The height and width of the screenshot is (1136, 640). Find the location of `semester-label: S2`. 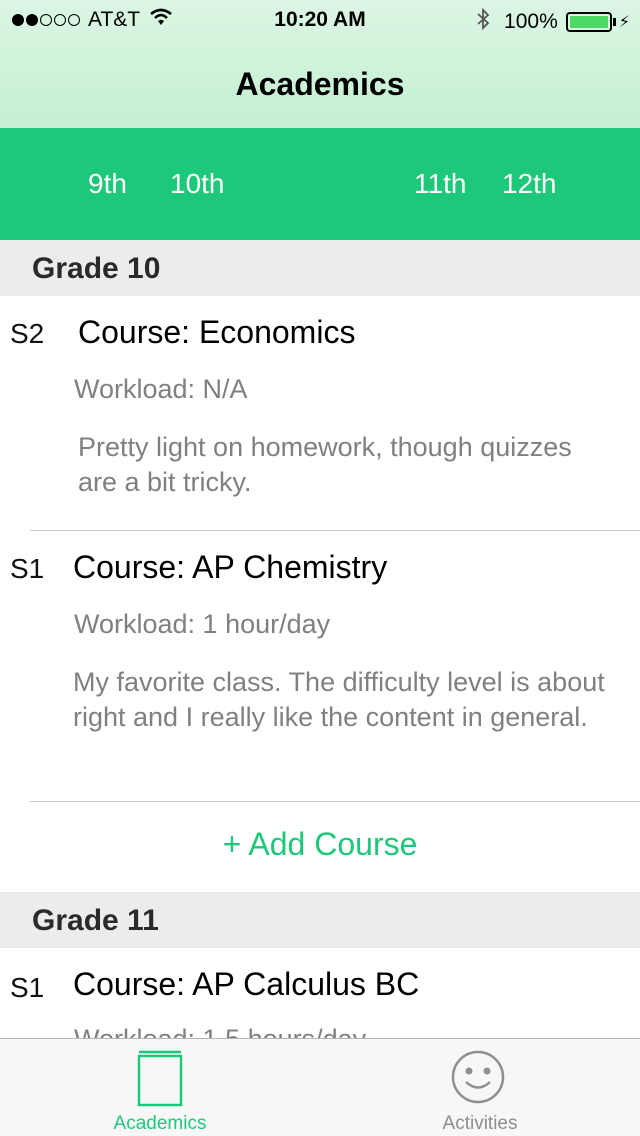

semester-label: S2 is located at coordinates (27, 333).